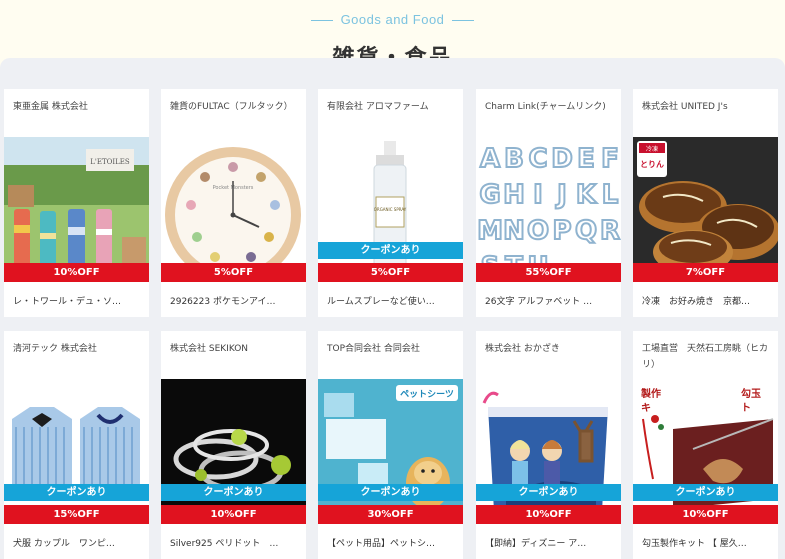 Image resolution: width=785 pixels, height=559 pixels. I want to click on letter-glyph: F, so click(610, 159).